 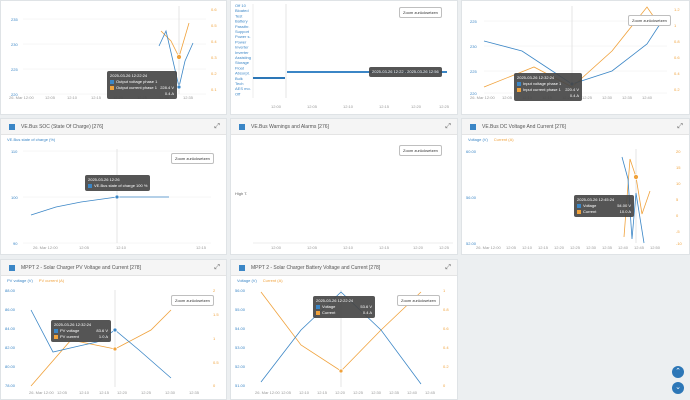 What do you see at coordinates (103, 336) in the screenshot?
I see `tooltip-value: 1.0 A` at bounding box center [103, 336].